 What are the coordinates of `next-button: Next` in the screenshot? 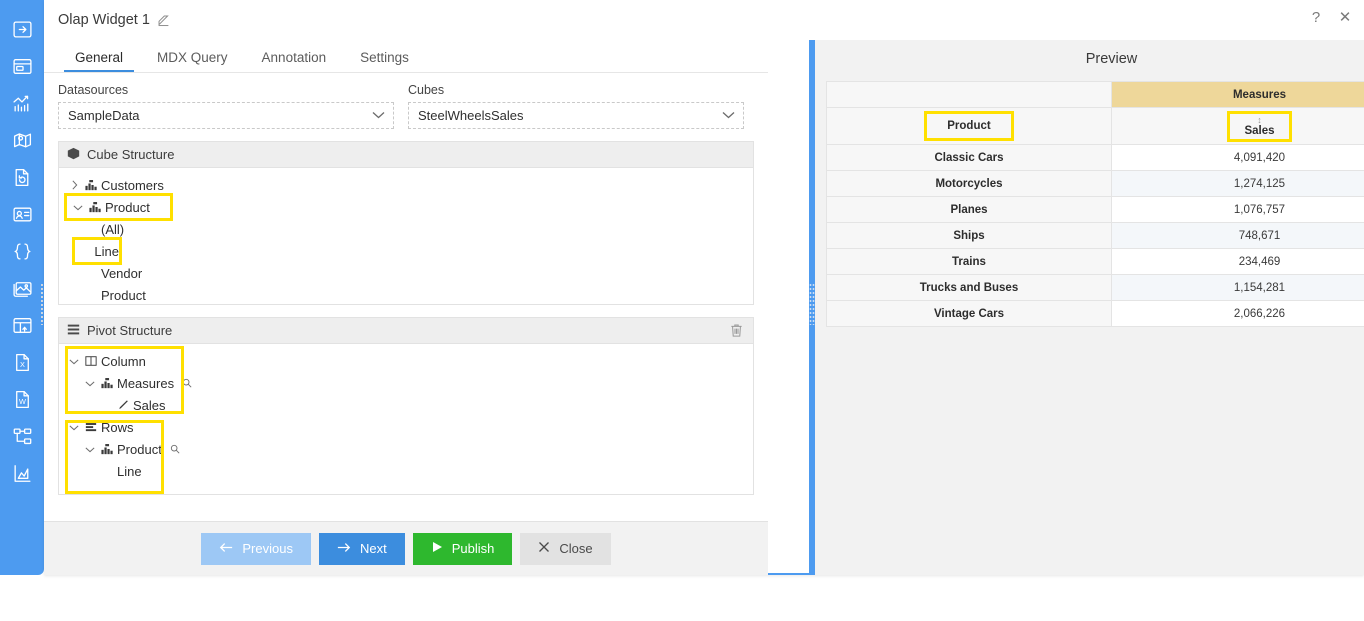 It's located at (361, 548).